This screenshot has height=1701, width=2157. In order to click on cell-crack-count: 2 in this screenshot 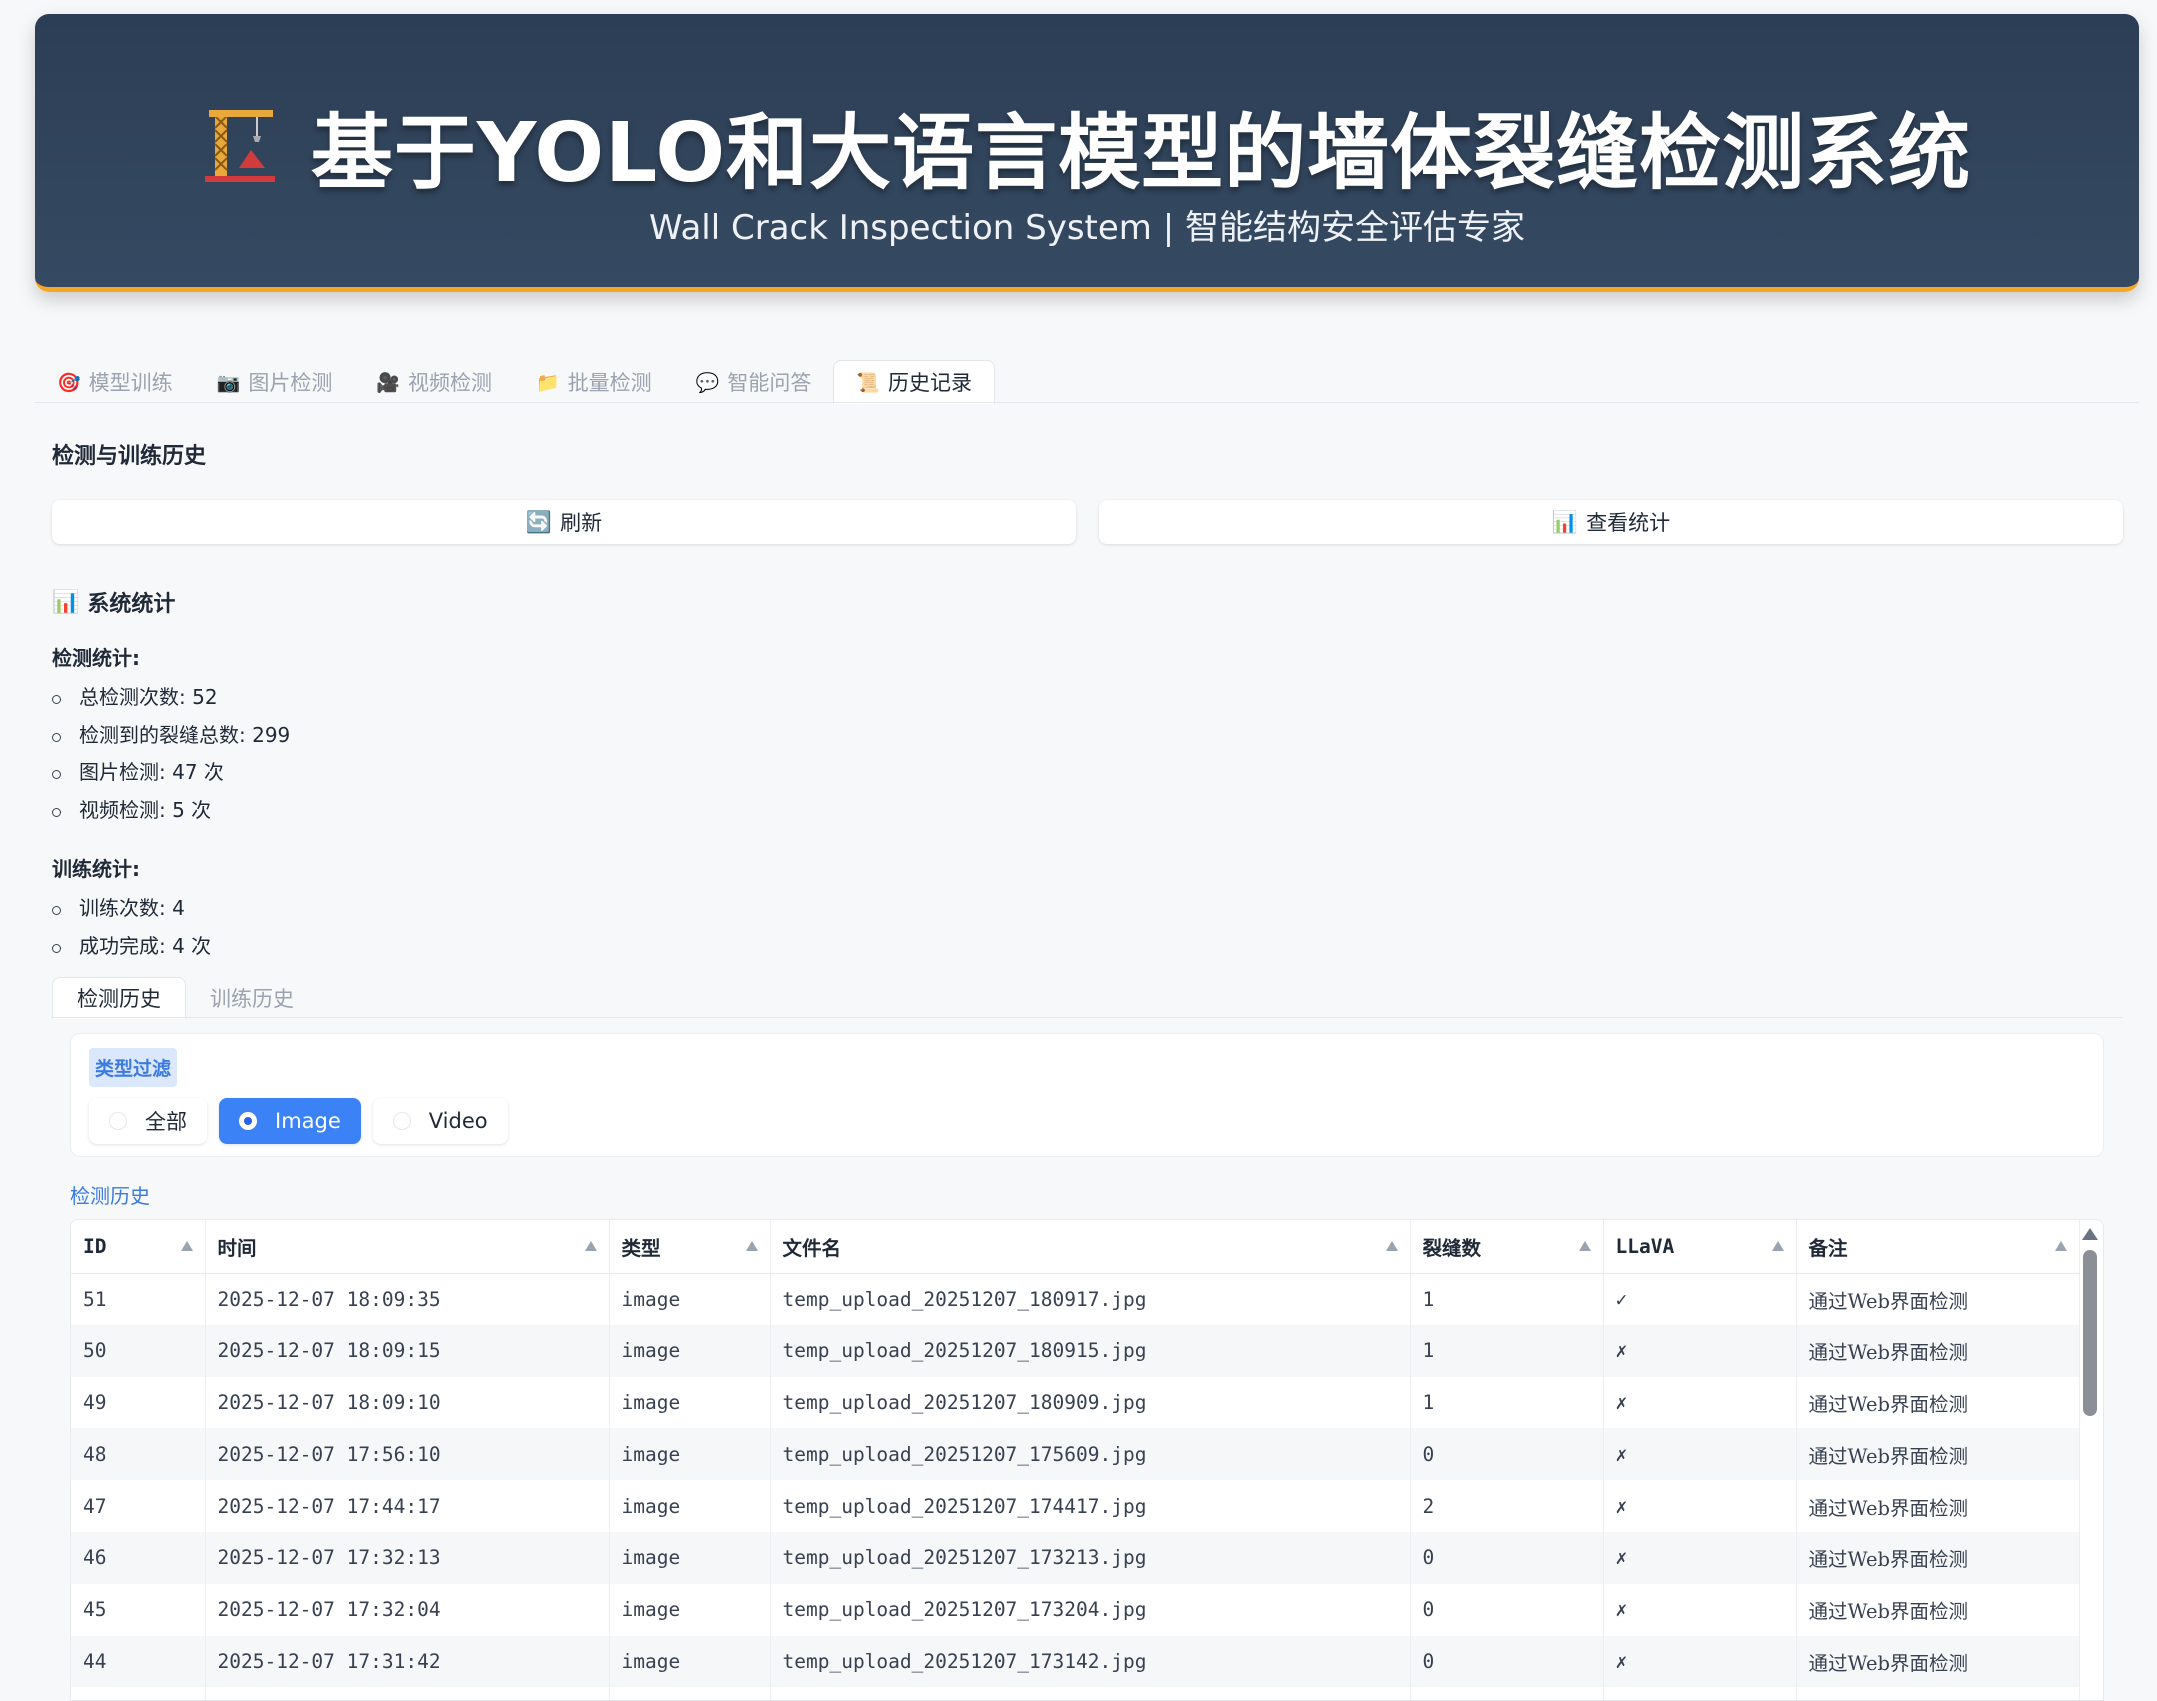, I will do `click(1507, 1506)`.